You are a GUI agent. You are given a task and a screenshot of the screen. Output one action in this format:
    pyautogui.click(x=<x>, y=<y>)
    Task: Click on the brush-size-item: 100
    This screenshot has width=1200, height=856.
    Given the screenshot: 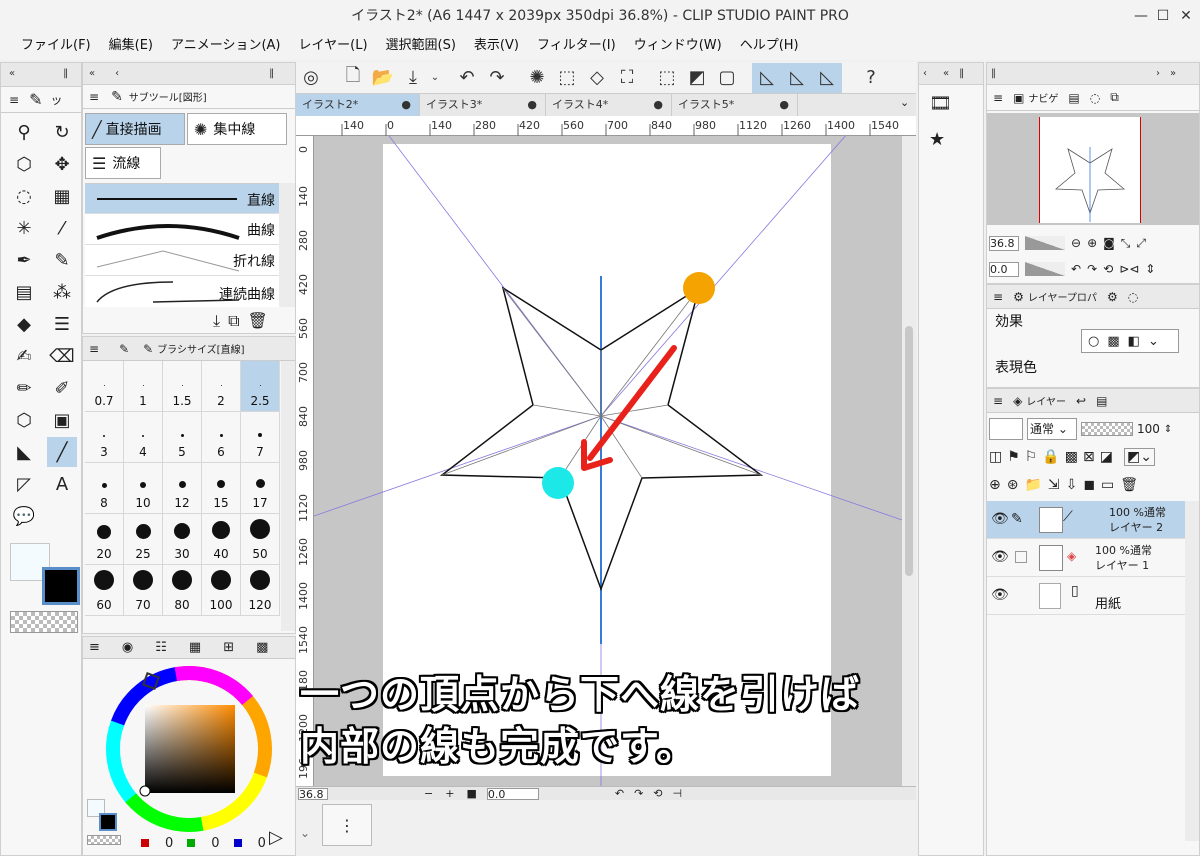 What is the action you would take?
    pyautogui.click(x=221, y=590)
    